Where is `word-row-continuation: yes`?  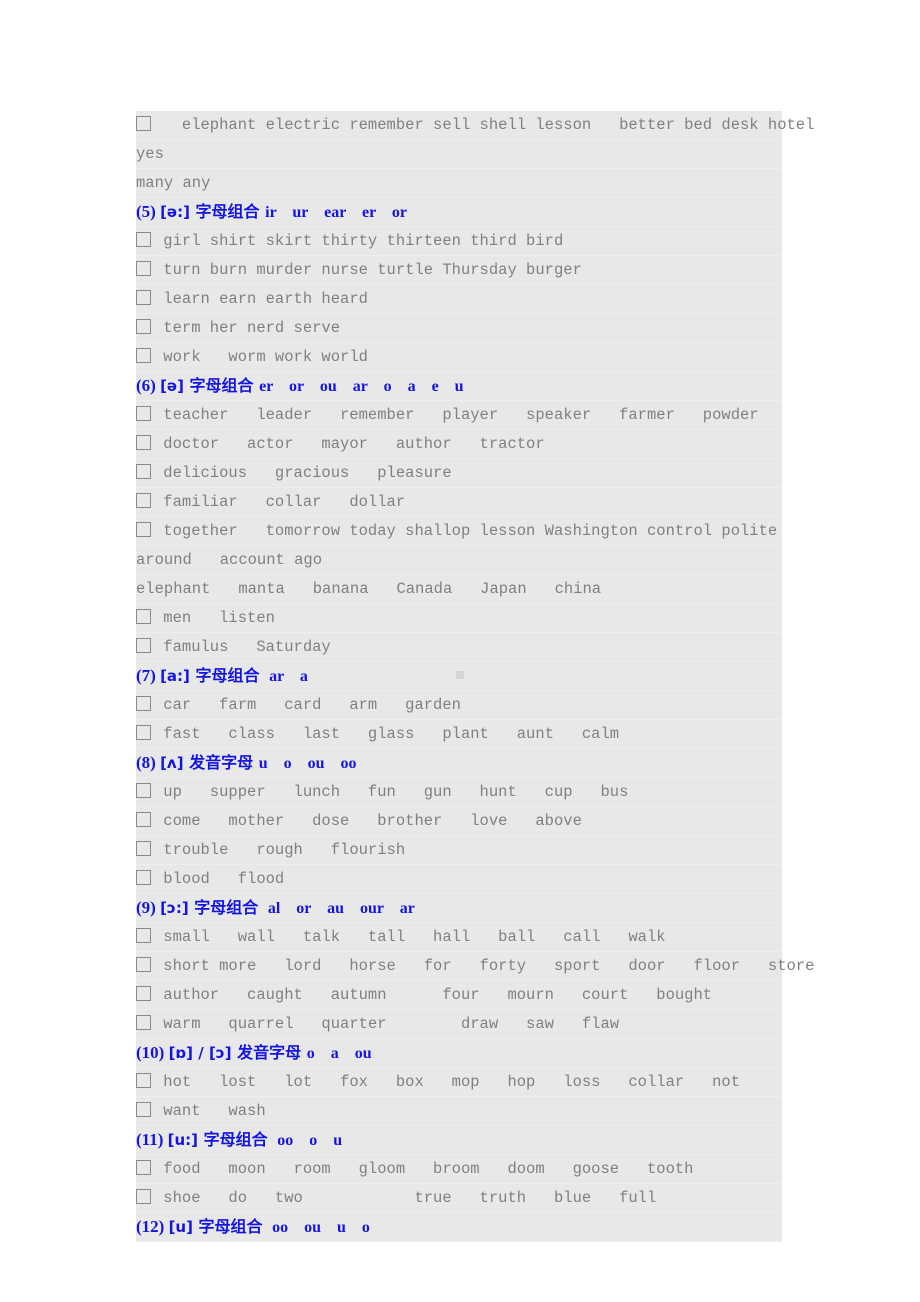 word-row-continuation: yes is located at coordinates (459, 154).